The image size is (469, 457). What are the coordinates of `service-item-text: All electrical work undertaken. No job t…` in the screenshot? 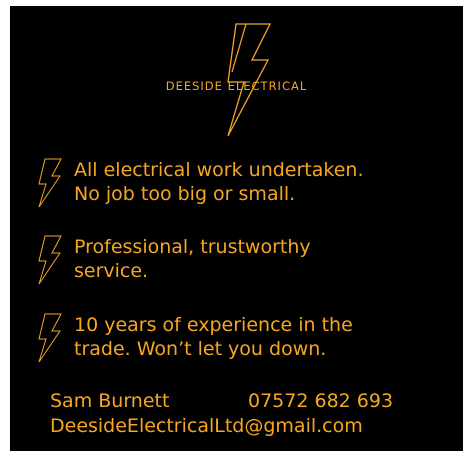 It's located at (219, 182).